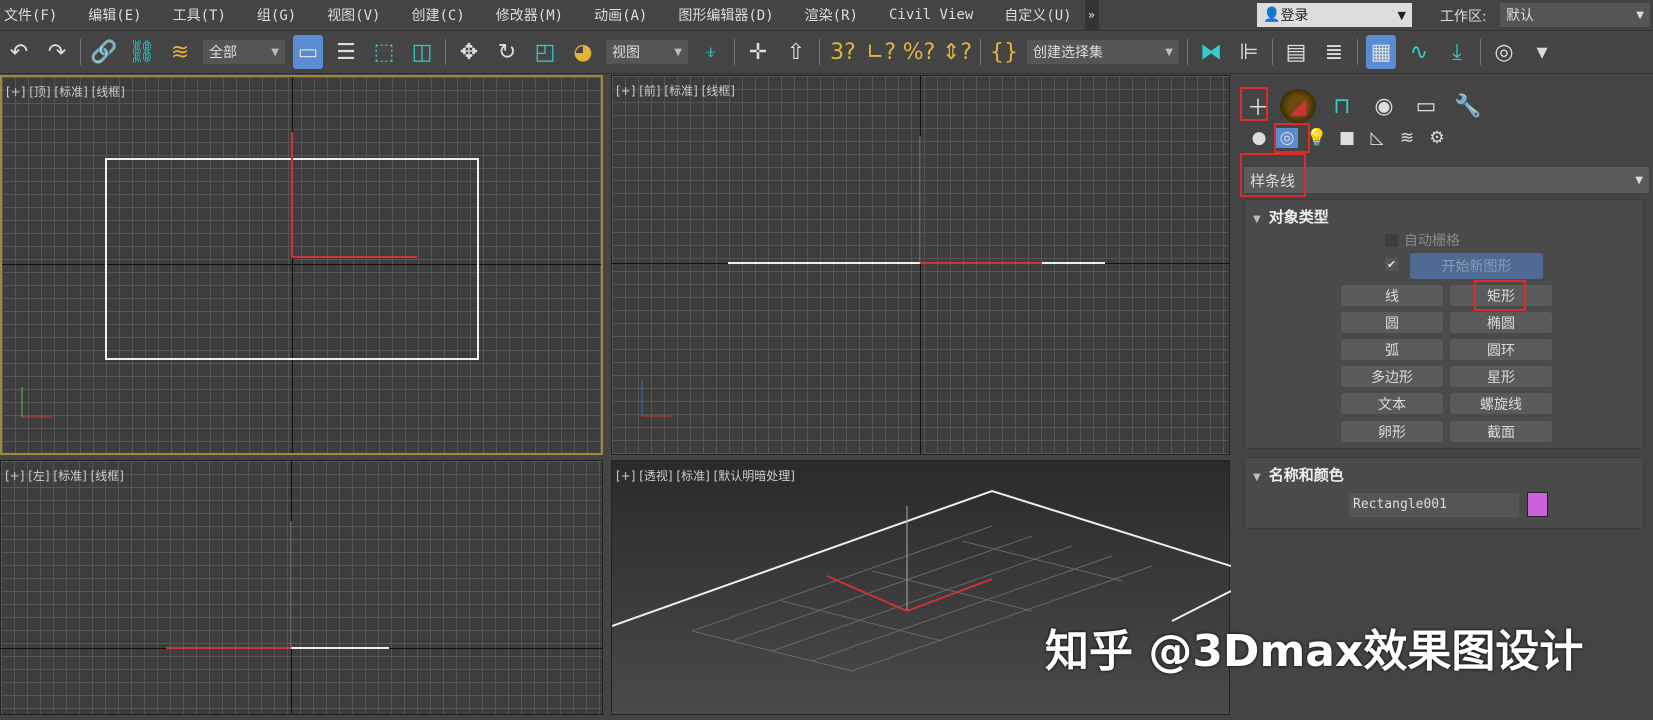  Describe the element at coordinates (1501, 349) in the screenshot. I see `donut-button: 圆环` at that location.